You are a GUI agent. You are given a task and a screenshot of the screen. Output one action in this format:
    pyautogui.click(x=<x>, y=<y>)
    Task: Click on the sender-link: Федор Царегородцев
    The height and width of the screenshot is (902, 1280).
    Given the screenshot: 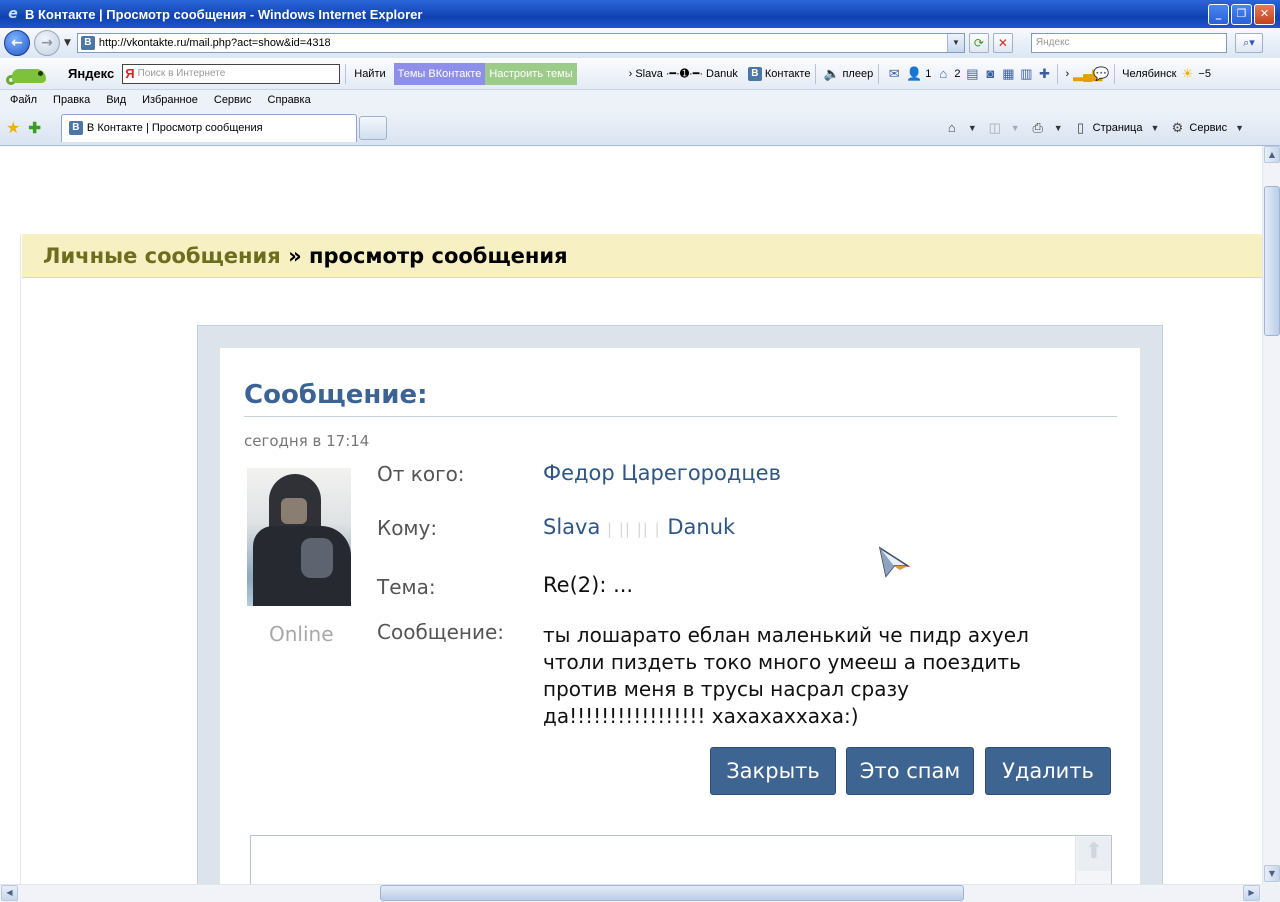 What is the action you would take?
    pyautogui.click(x=662, y=473)
    